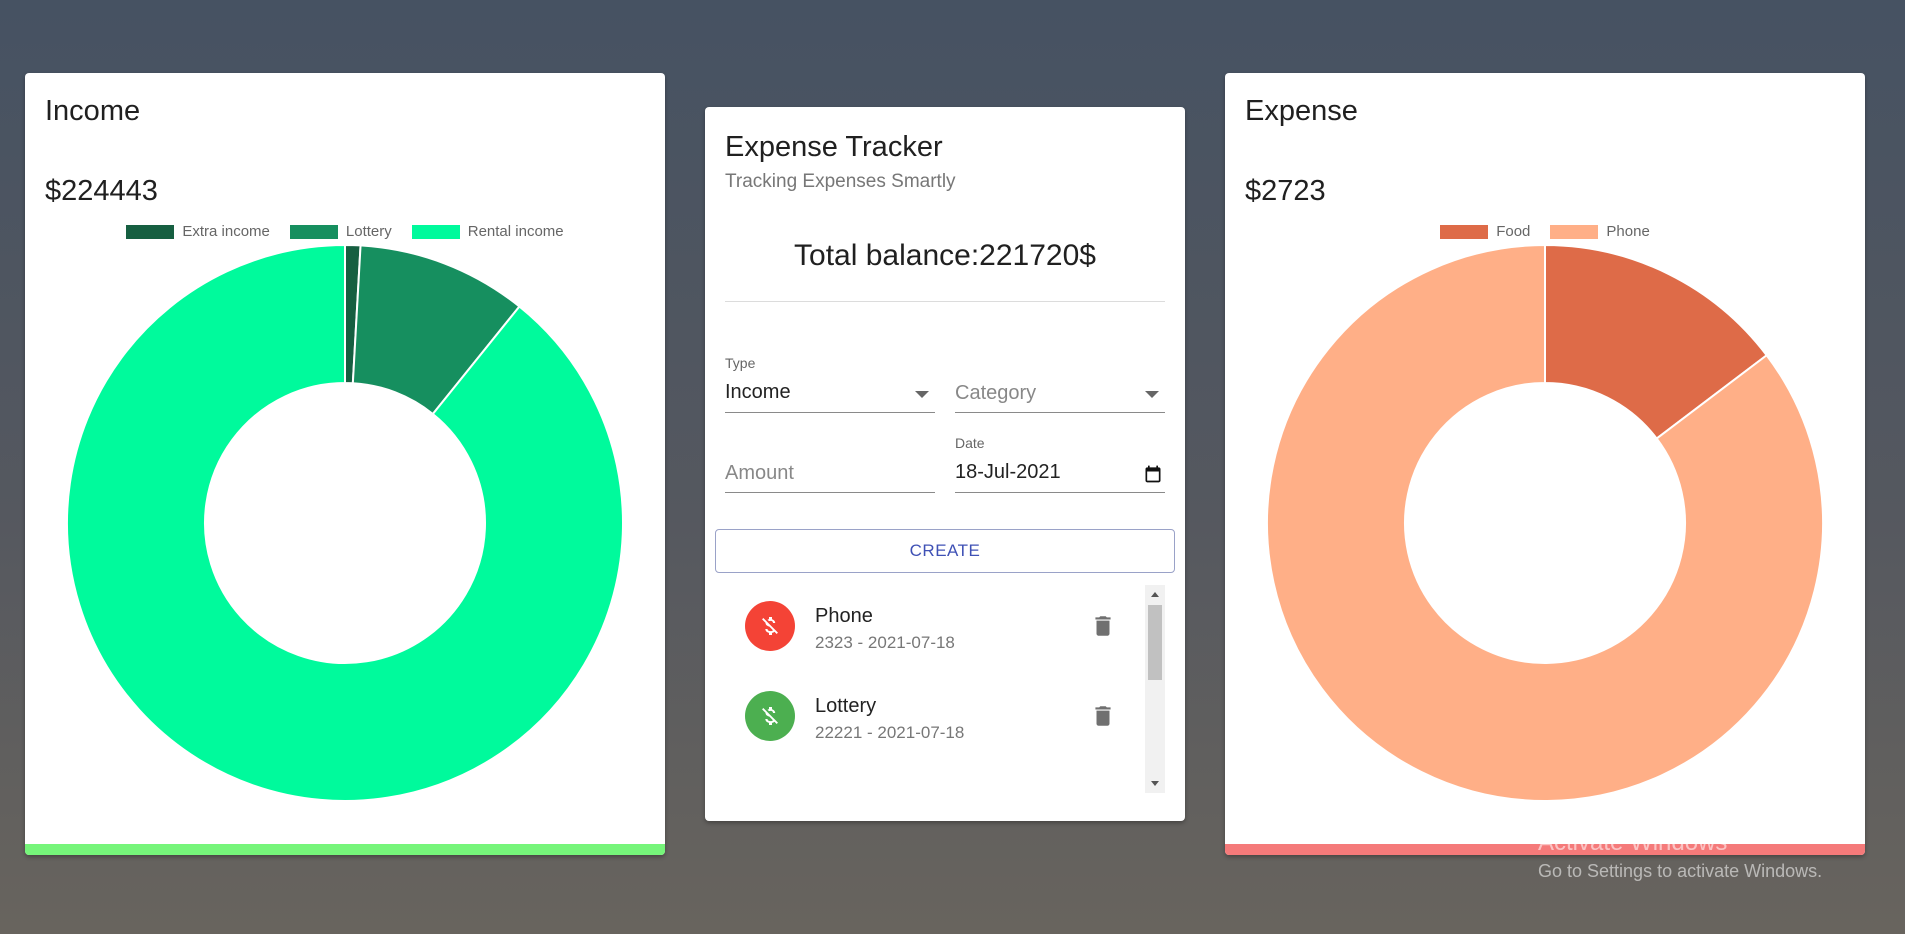 This screenshot has width=1905, height=934. Describe the element at coordinates (759, 473) in the screenshot. I see `amount-placeholder: Amount` at that location.